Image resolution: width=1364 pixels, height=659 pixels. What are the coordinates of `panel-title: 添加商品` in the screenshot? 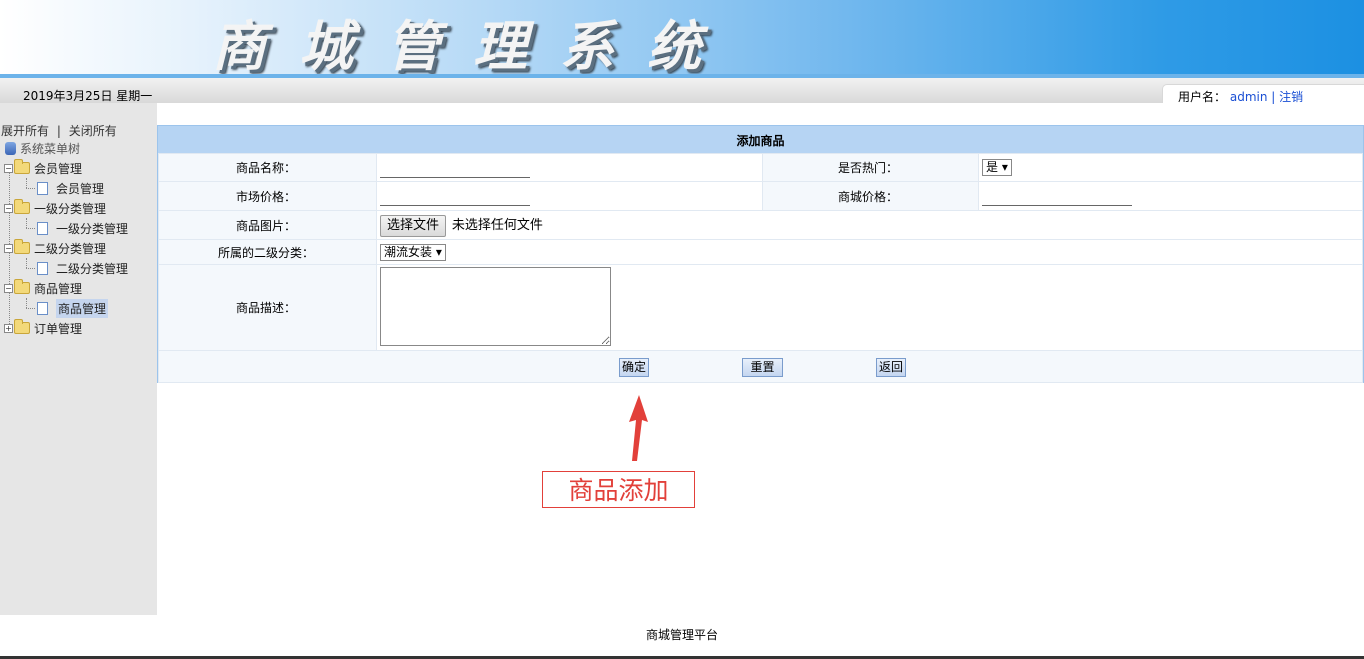 It's located at (760, 139).